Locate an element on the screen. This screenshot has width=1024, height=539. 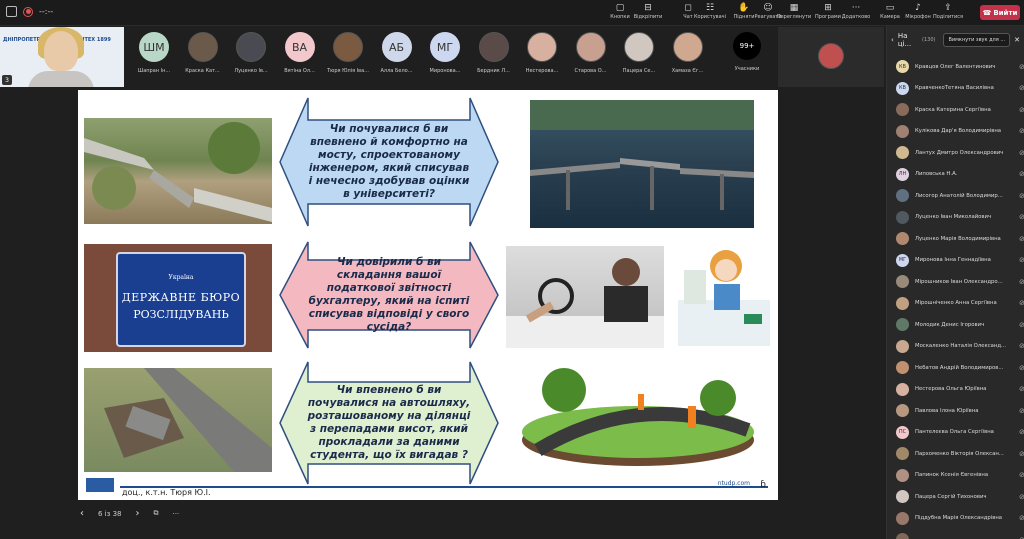
mic-icon: ♪ is located at coordinates (918, 8).